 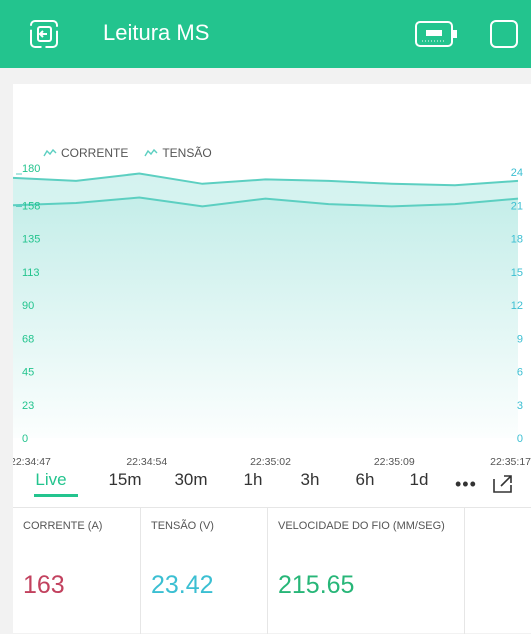 I want to click on x-axis-tick: 22:34:47, so click(x=32, y=462).